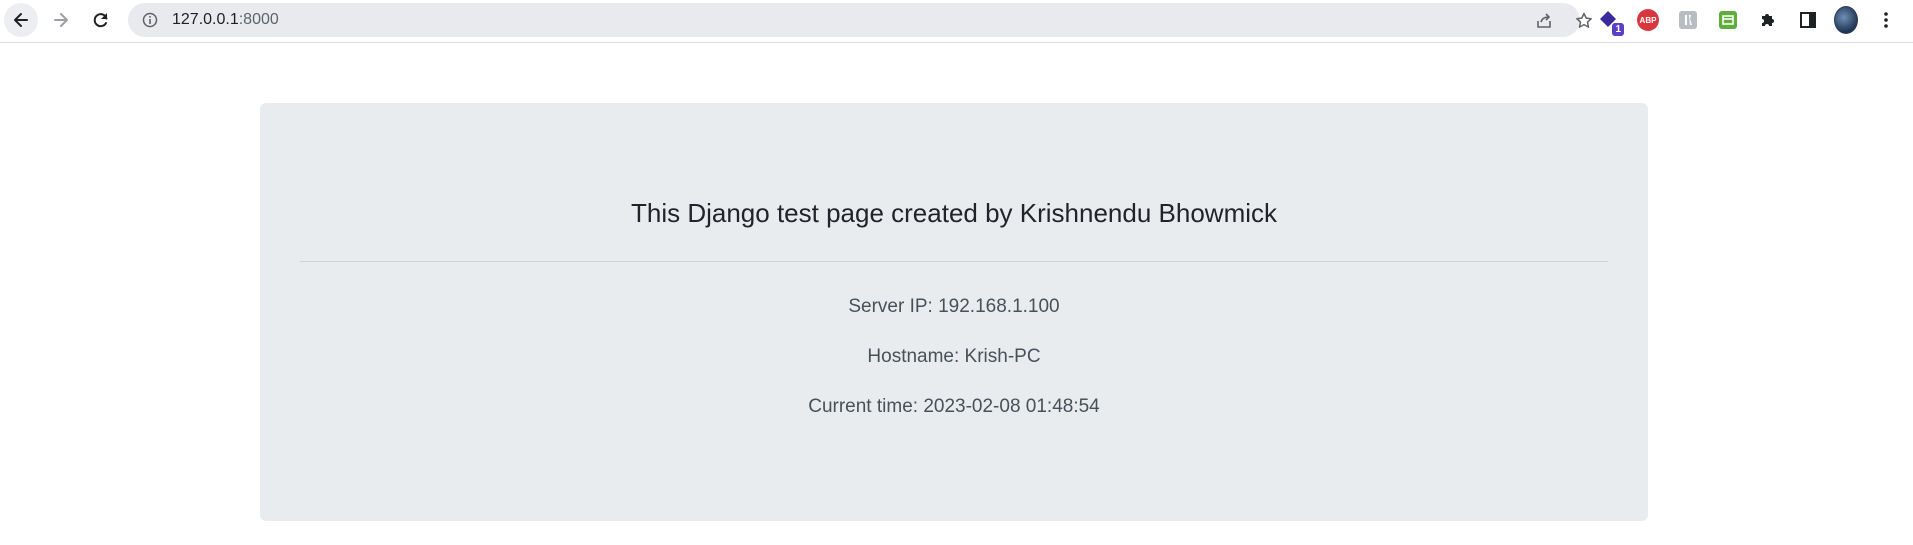 The height and width of the screenshot is (545, 1913). Describe the element at coordinates (258, 19) in the screenshot. I see `url-port: :8000` at that location.